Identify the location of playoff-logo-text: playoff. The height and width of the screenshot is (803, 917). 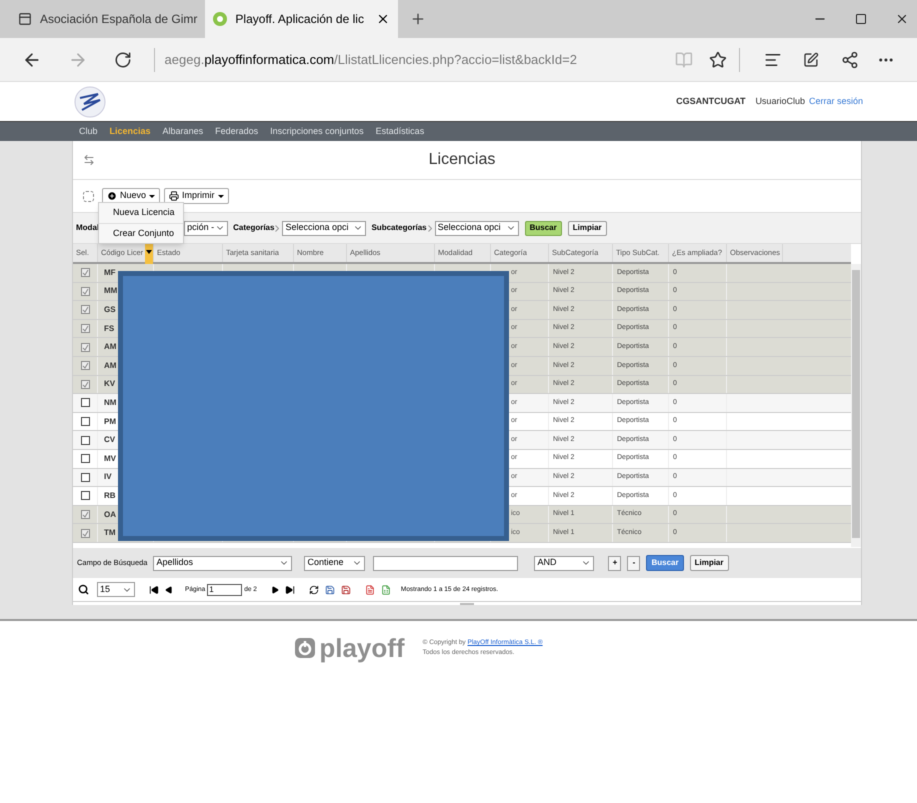
(362, 648).